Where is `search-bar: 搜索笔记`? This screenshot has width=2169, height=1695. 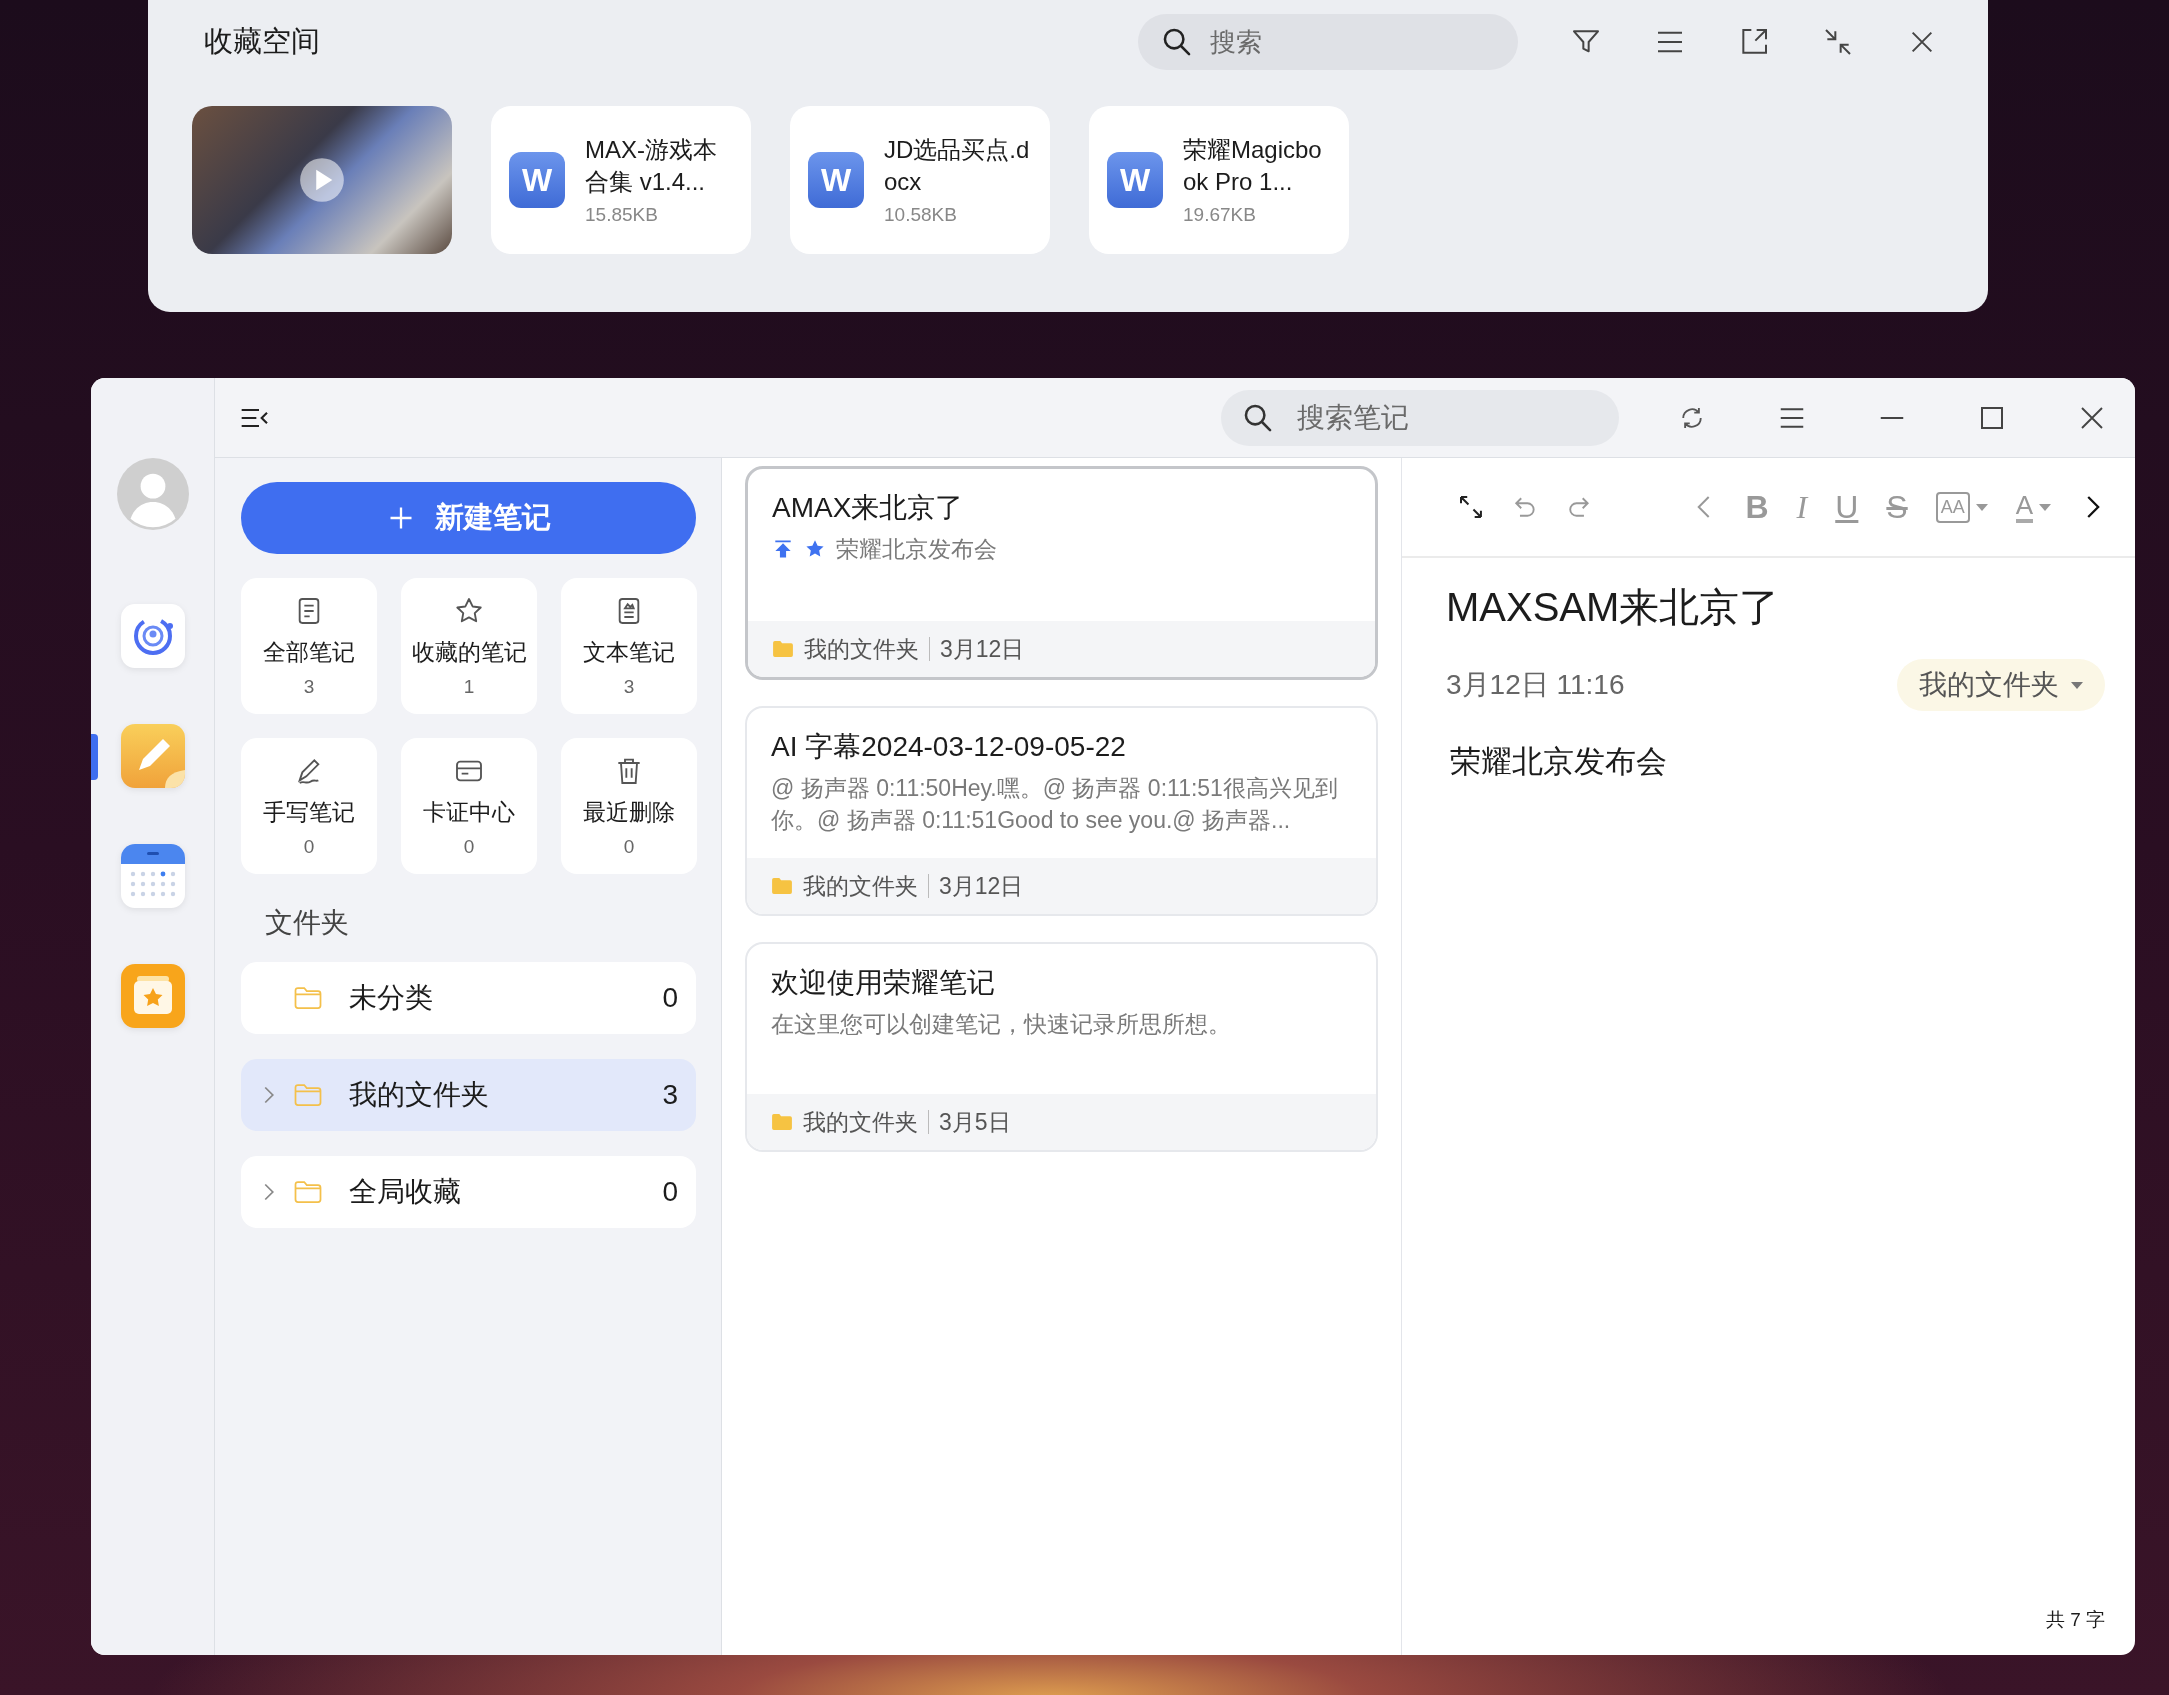 search-bar: 搜索笔记 is located at coordinates (1420, 417).